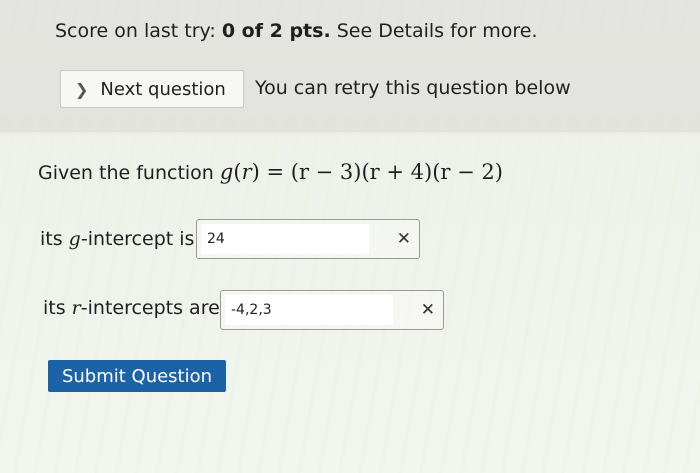  Describe the element at coordinates (163, 89) in the screenshot. I see `next-question-label: Next question` at that location.